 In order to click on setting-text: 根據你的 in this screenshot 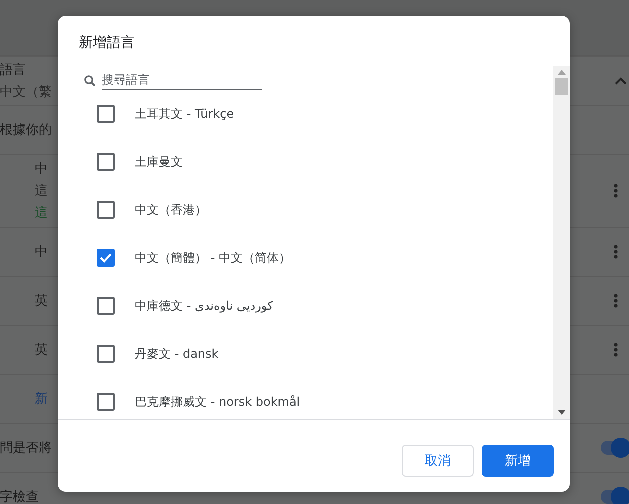, I will do `click(26, 130)`.